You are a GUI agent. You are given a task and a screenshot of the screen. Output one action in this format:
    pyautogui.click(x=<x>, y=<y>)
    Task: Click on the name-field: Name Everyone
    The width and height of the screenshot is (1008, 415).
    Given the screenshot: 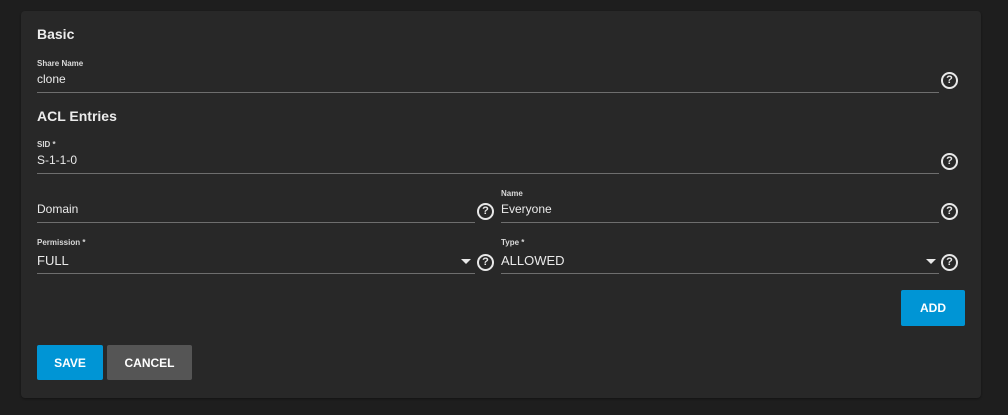 What is the action you would take?
    pyautogui.click(x=720, y=206)
    